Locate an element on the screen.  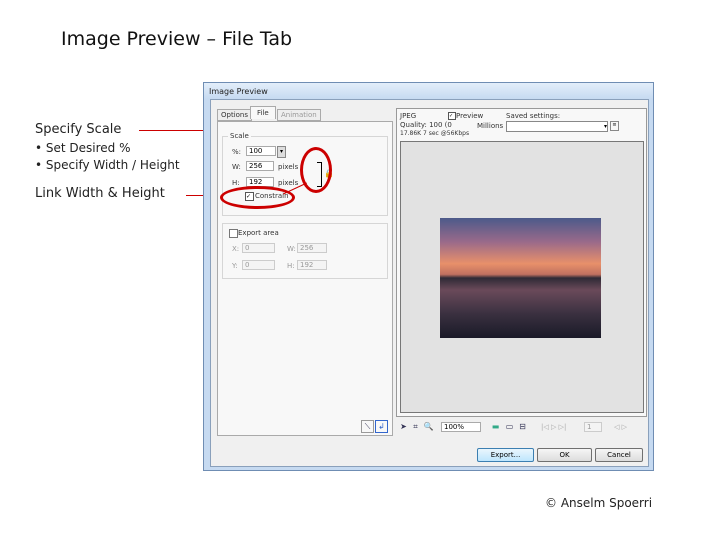
cancel-button: Cancel is located at coordinates (619, 455).